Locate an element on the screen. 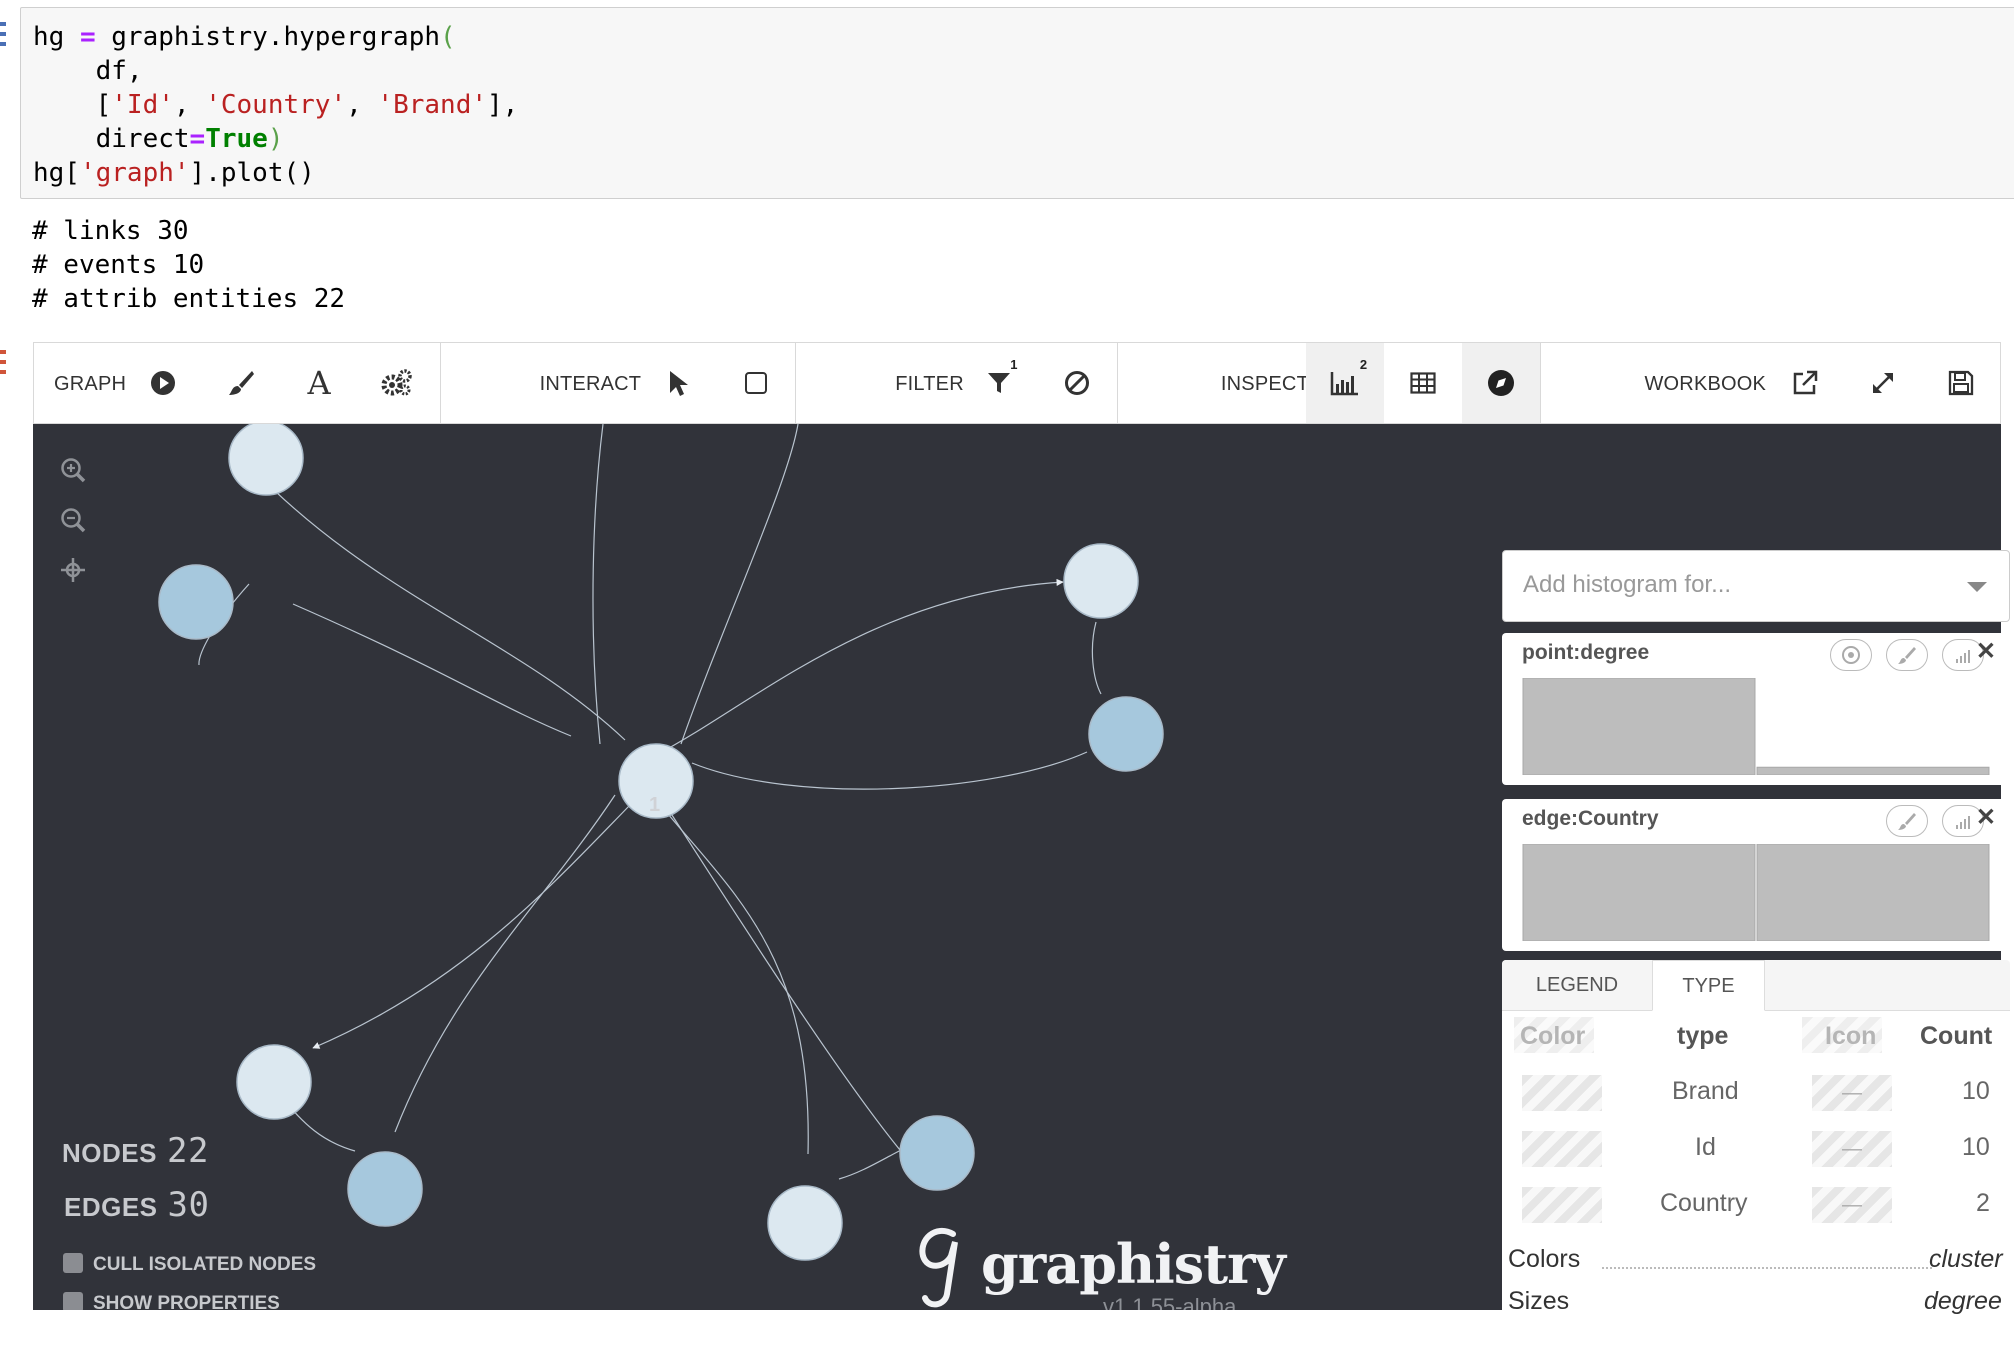 The height and width of the screenshot is (1360, 2014). funnel-icon is located at coordinates (999, 383).